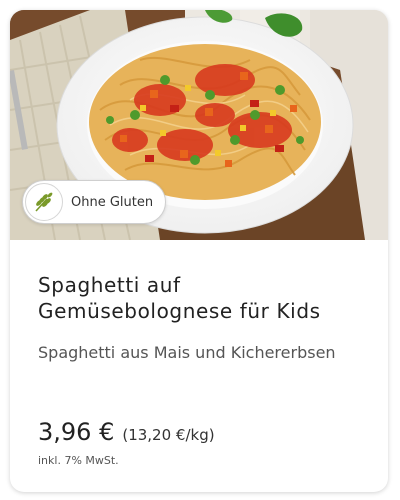 Image resolution: width=400 pixels, height=500 pixels. What do you see at coordinates (203, 298) in the screenshot?
I see `product-title: Spaghetti auf Gemüsebolognese für Kids` at bounding box center [203, 298].